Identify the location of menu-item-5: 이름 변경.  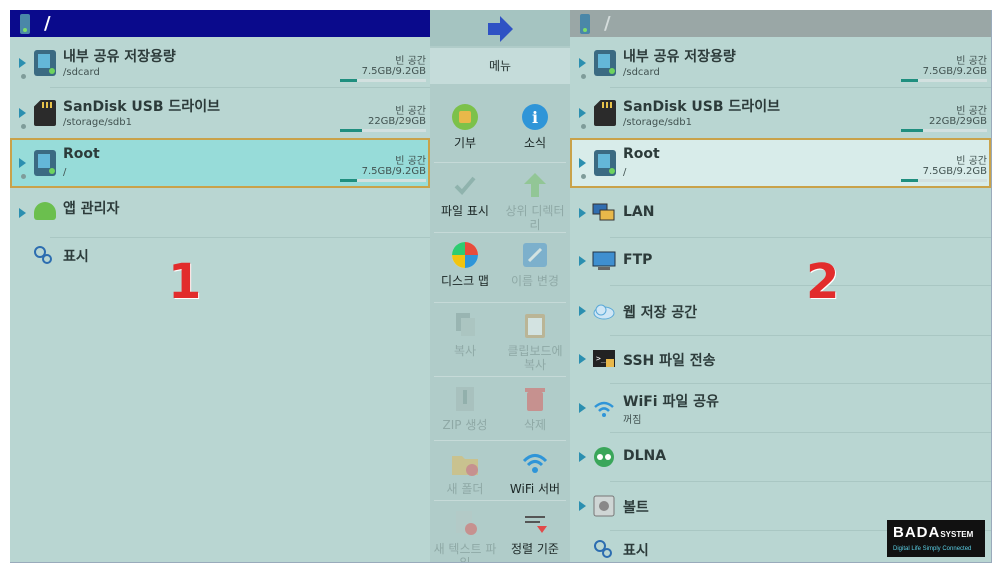
(535, 264).